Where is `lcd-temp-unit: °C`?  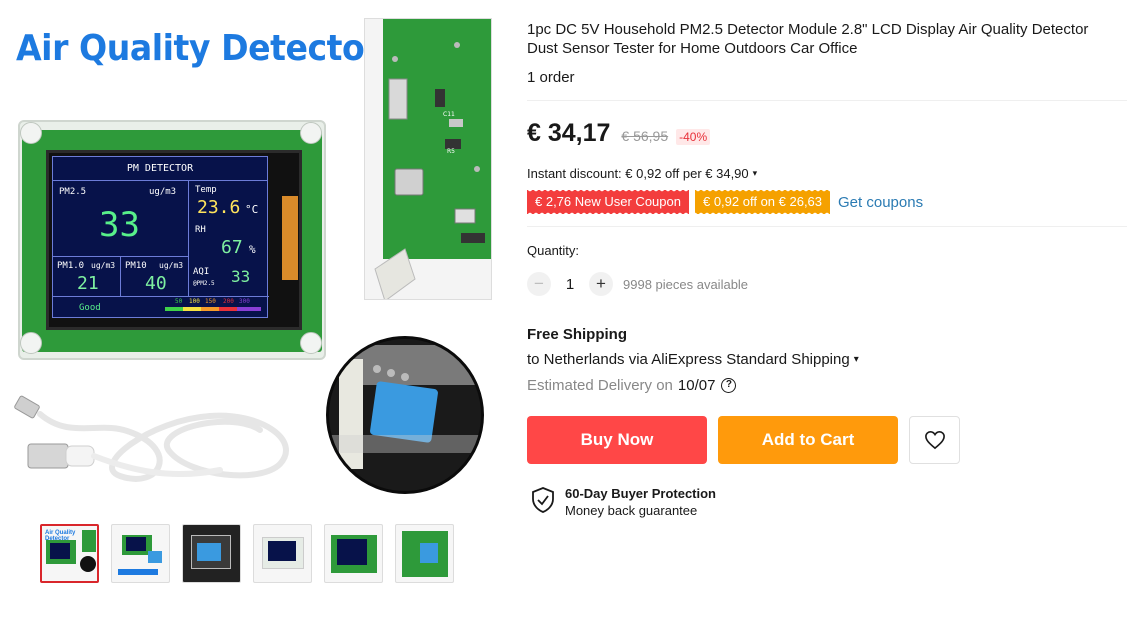
lcd-temp-unit: °C is located at coordinates (252, 209).